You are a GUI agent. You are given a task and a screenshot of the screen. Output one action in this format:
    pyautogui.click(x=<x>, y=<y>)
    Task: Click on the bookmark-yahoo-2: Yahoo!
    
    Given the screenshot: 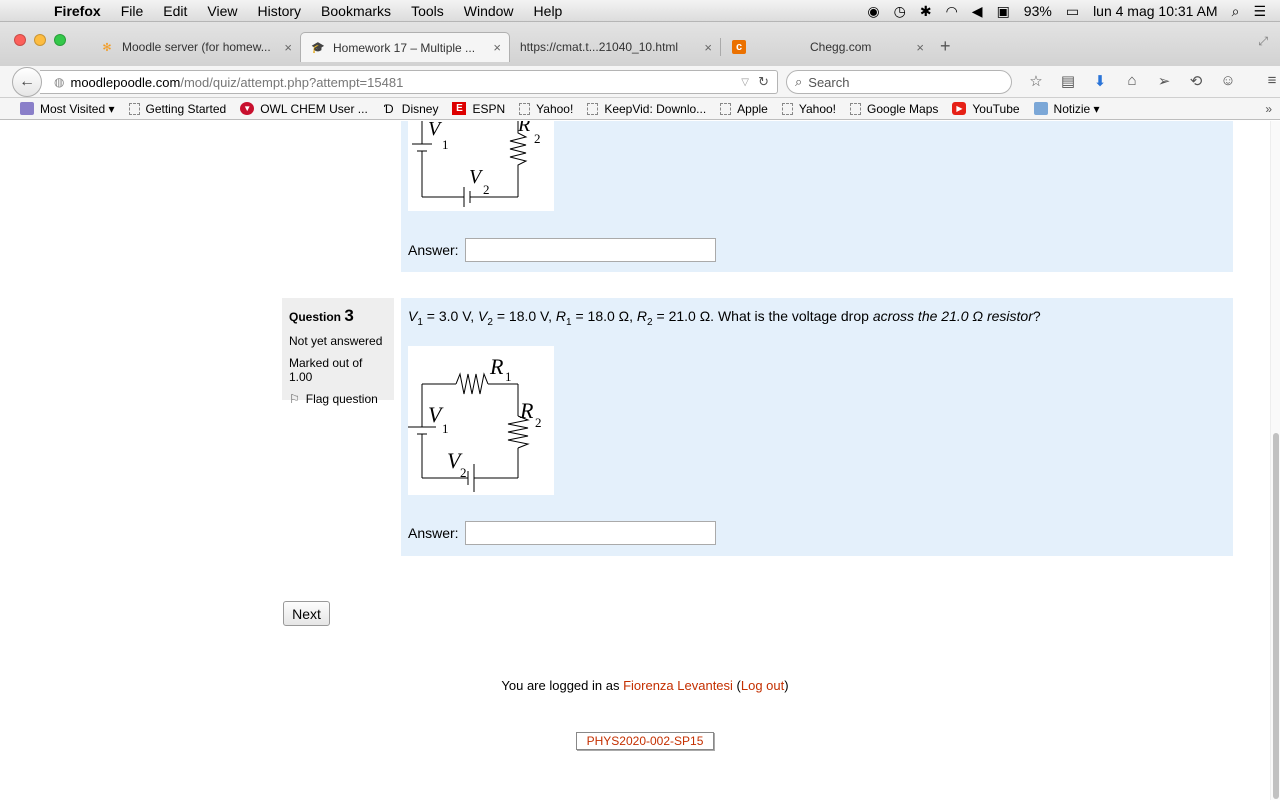 What is the action you would take?
    pyautogui.click(x=808, y=109)
    